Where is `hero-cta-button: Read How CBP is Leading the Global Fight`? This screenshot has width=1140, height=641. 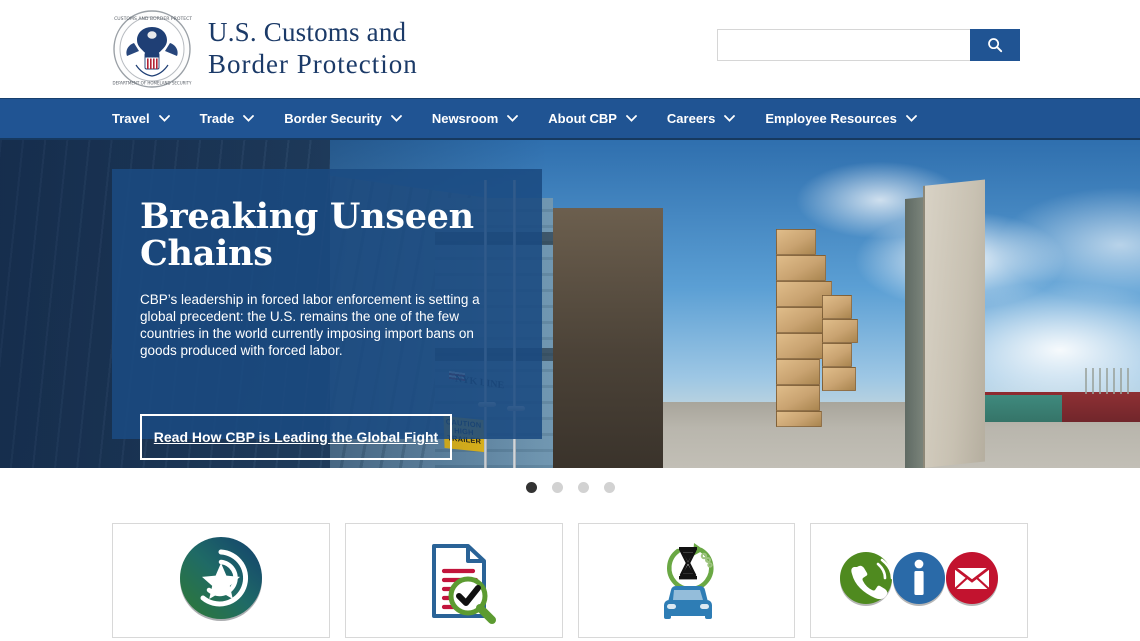
hero-cta-button: Read How CBP is Leading the Global Fight is located at coordinates (296, 437).